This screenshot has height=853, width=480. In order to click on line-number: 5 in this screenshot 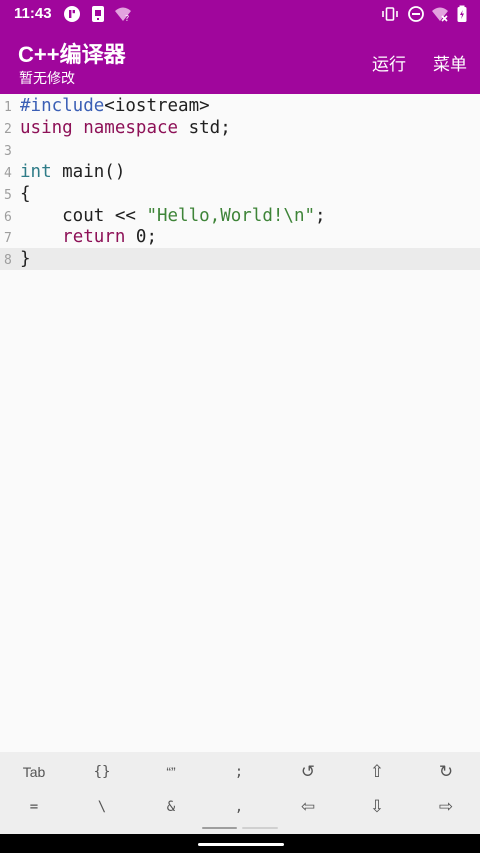, I will do `click(8, 195)`.